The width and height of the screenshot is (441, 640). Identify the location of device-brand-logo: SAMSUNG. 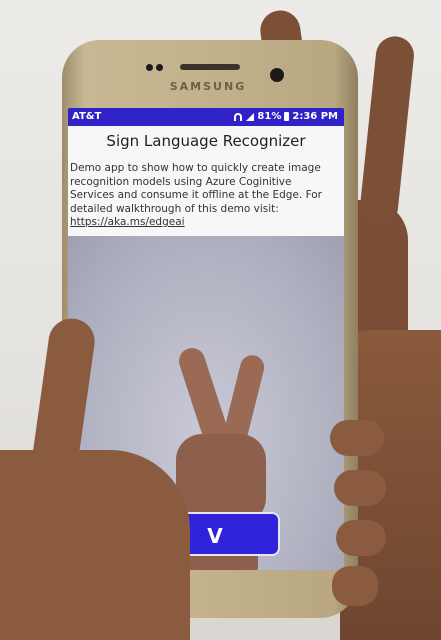
(208, 86).